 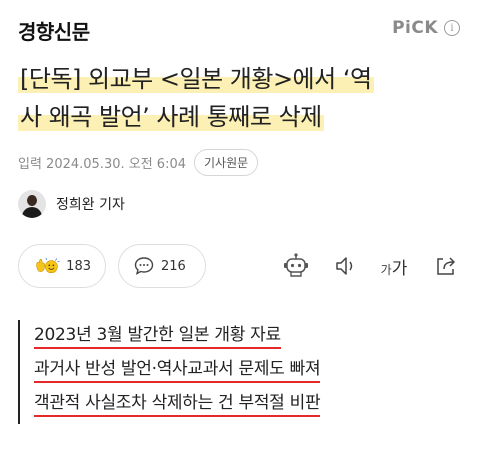 I want to click on summary-bot-button, so click(x=296, y=266).